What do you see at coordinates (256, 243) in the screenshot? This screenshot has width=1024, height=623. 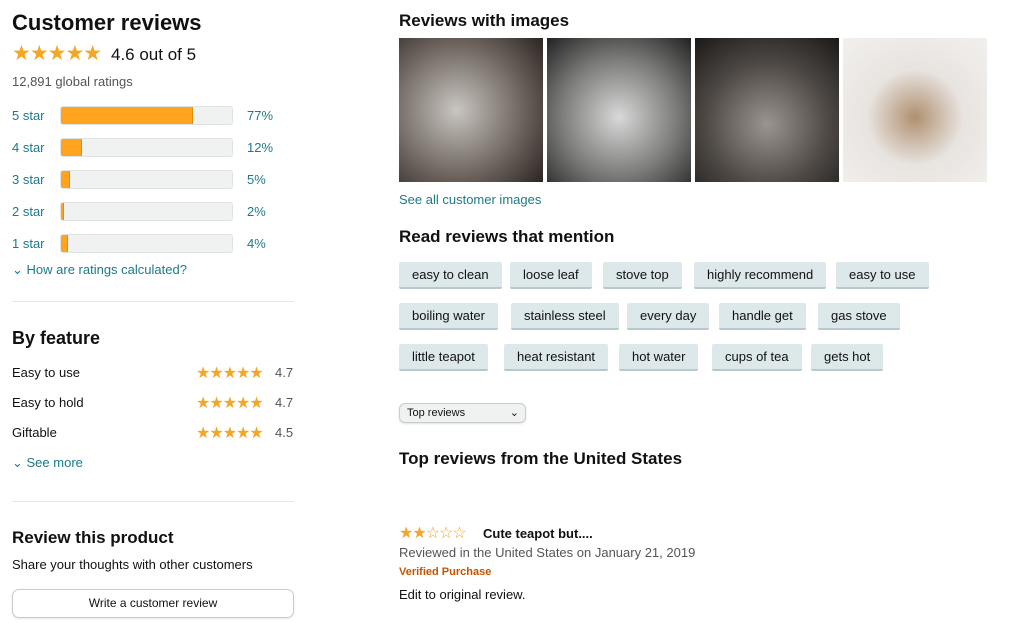 I see `rating-percent: 4%` at bounding box center [256, 243].